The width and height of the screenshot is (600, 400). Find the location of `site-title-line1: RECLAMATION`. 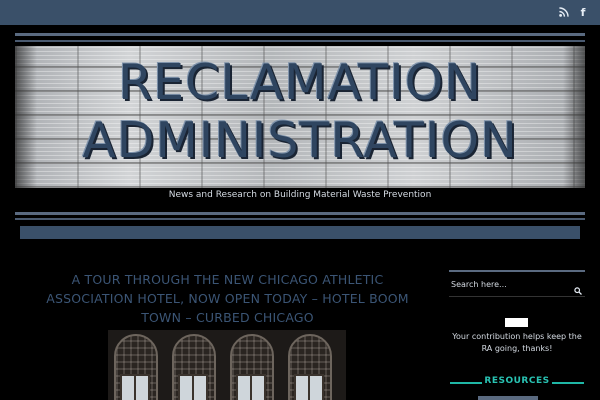

site-title-line1: RECLAMATION is located at coordinates (300, 82).